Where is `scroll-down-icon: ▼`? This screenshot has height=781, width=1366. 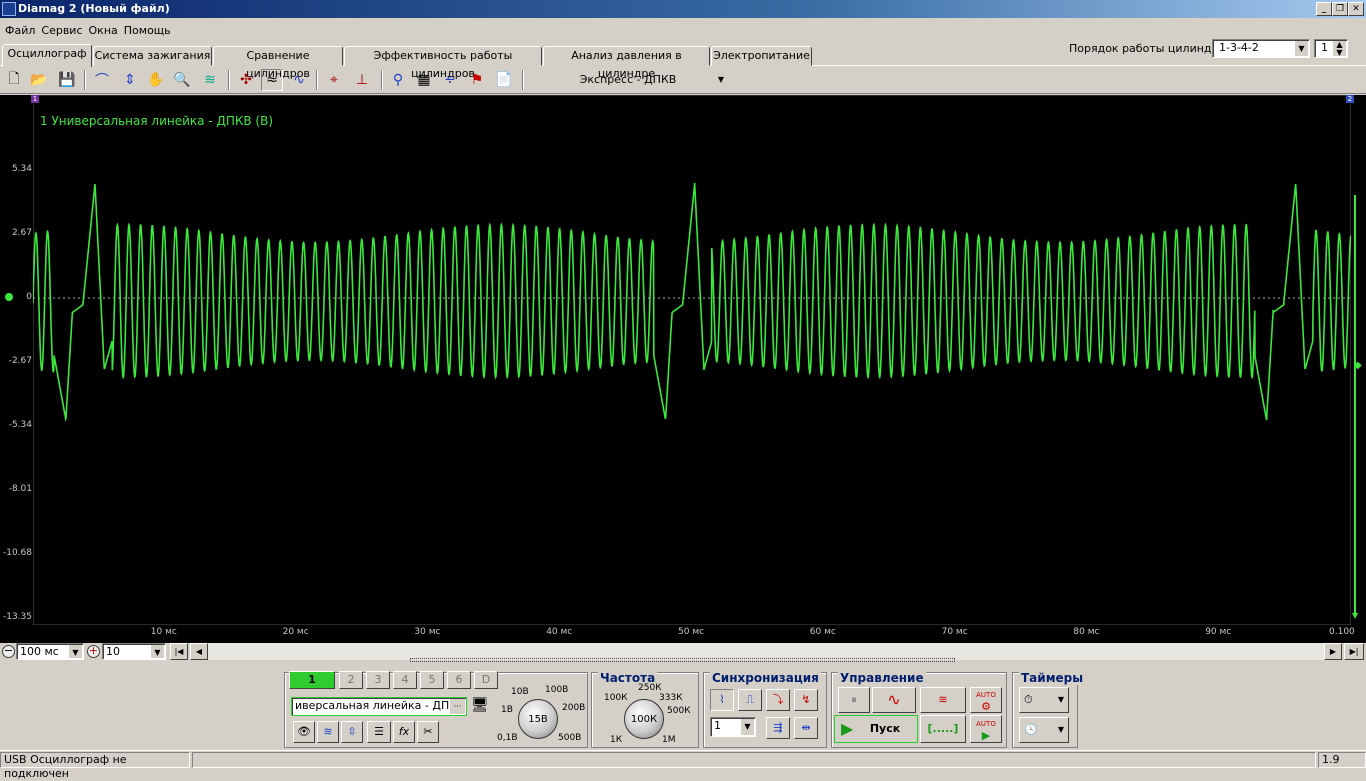
scroll-down-icon: ▼ is located at coordinates (1355, 615).